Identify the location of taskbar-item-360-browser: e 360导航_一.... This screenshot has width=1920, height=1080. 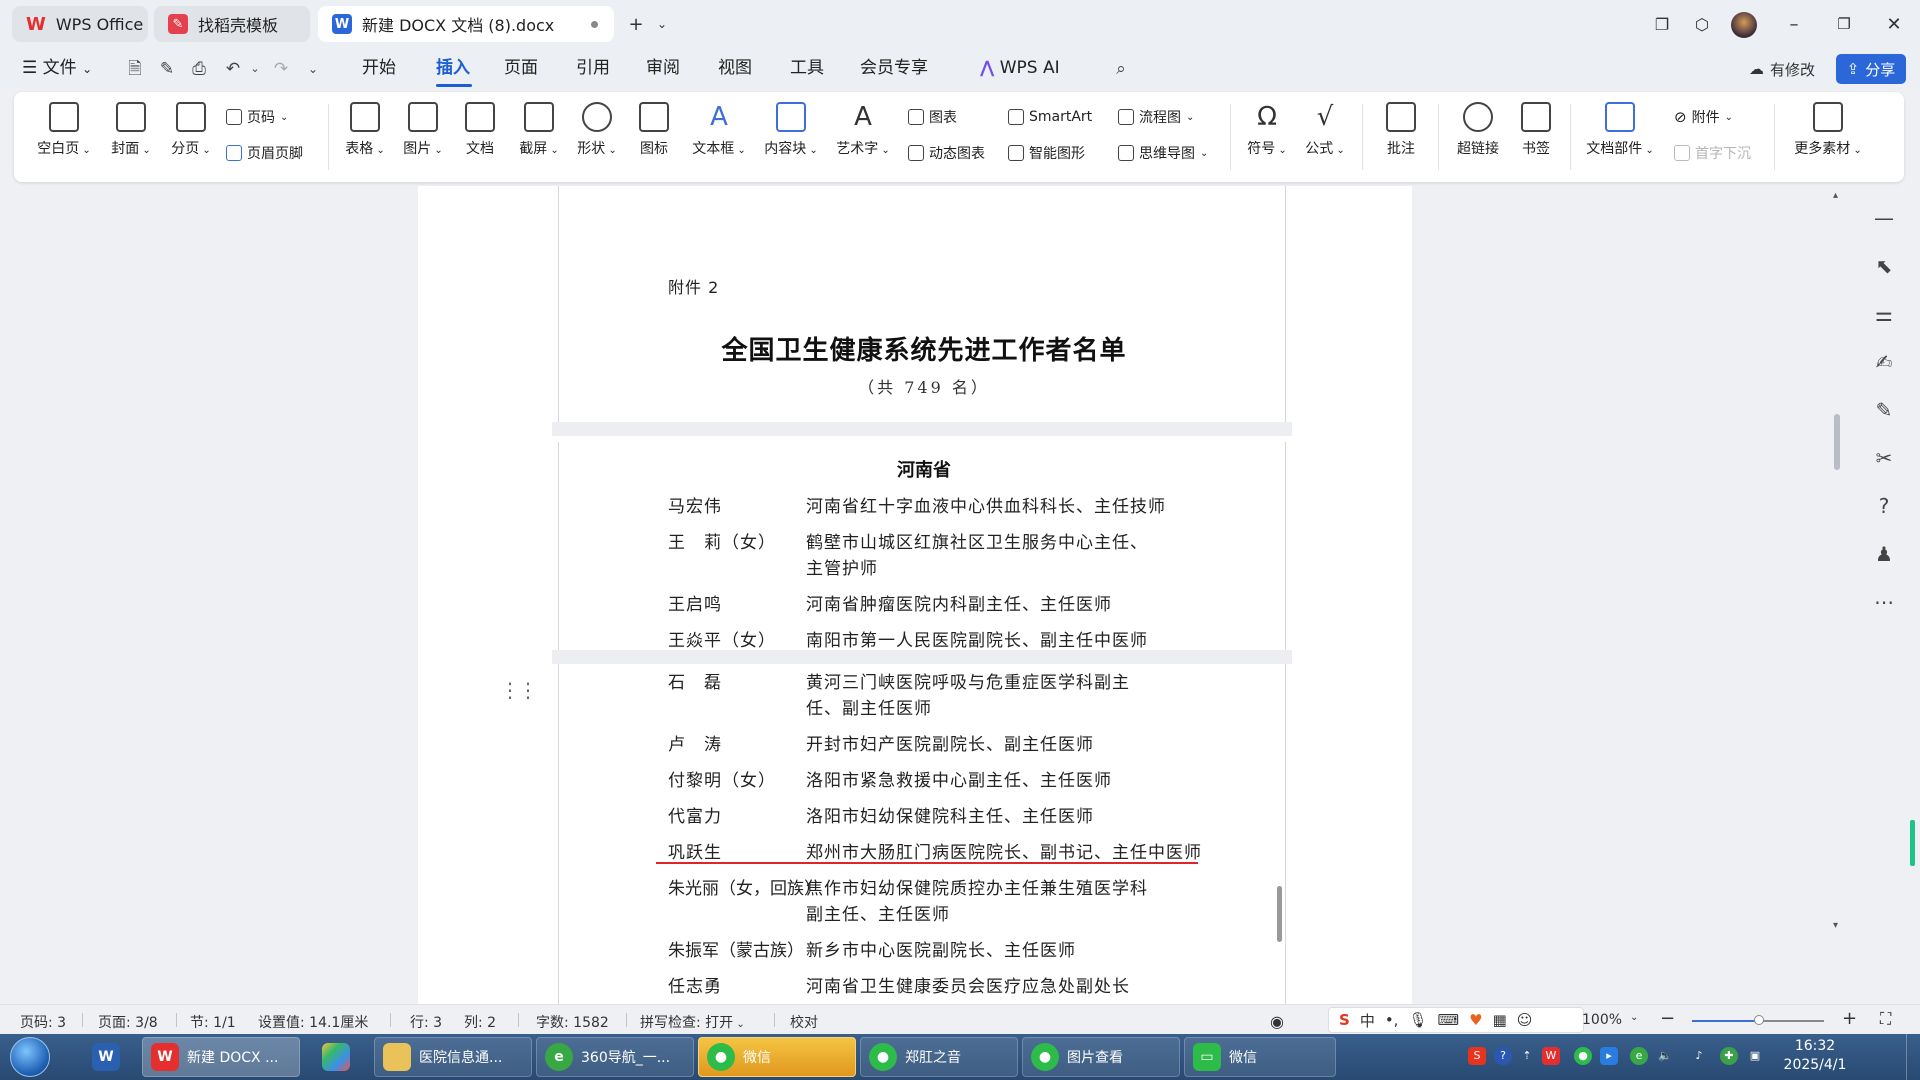
(615, 1057).